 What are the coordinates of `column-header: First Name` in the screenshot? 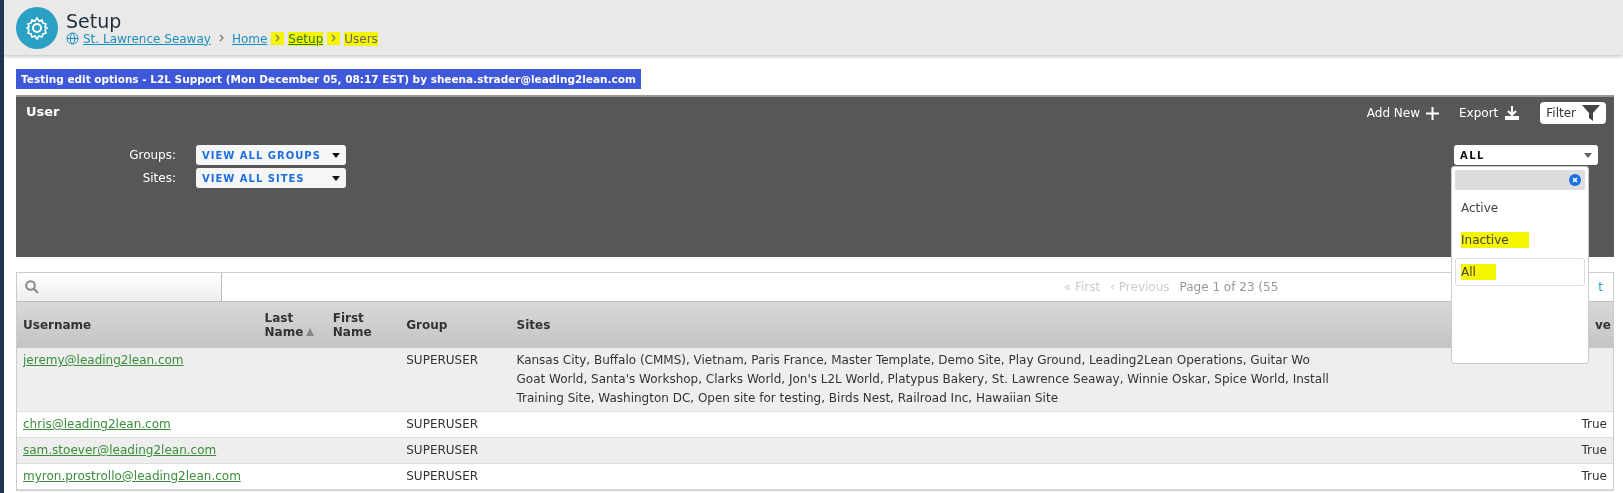 It's located at (363, 325).